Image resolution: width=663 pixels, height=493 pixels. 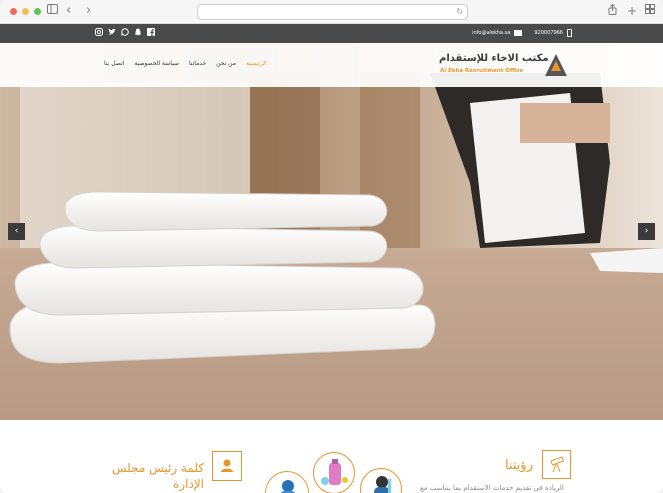 I want to click on envelope-icon, so click(x=518, y=33).